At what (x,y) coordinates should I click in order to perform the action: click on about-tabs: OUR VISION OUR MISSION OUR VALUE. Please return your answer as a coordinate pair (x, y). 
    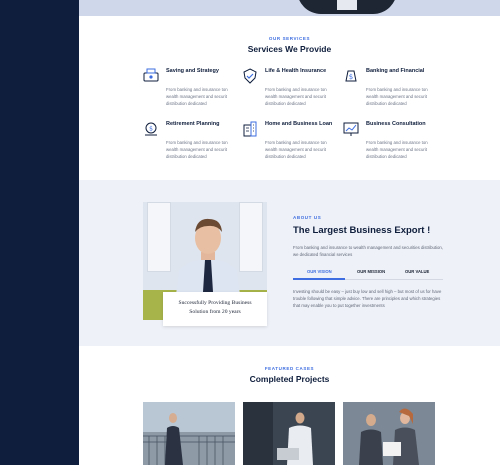
    Looking at the image, I should click on (368, 273).